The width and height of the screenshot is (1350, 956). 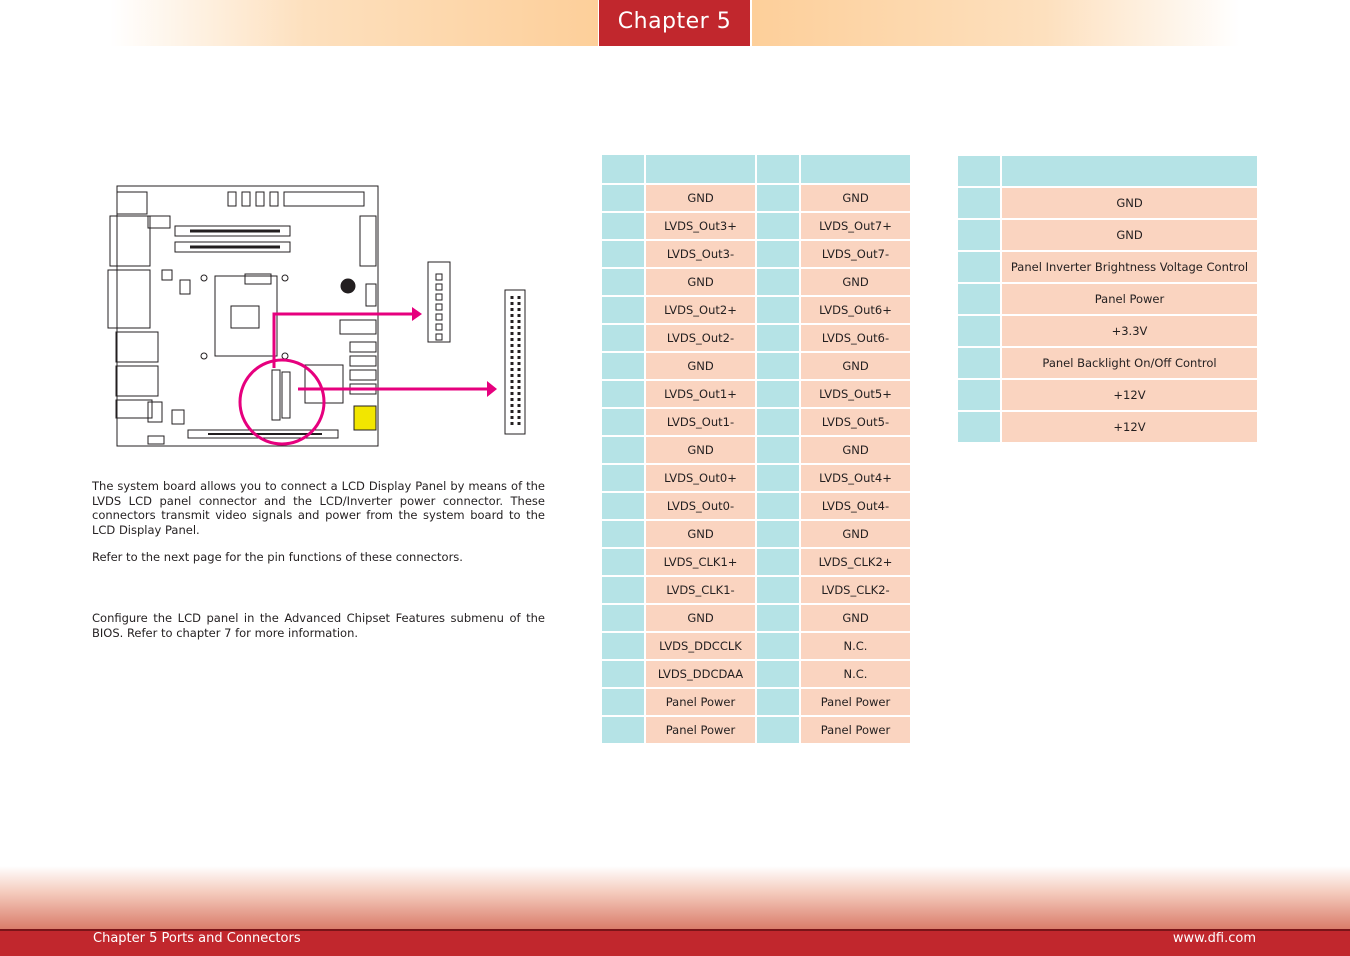 I want to click on table-row: Panel Backlight On/Off Control, so click(x=1107, y=363).